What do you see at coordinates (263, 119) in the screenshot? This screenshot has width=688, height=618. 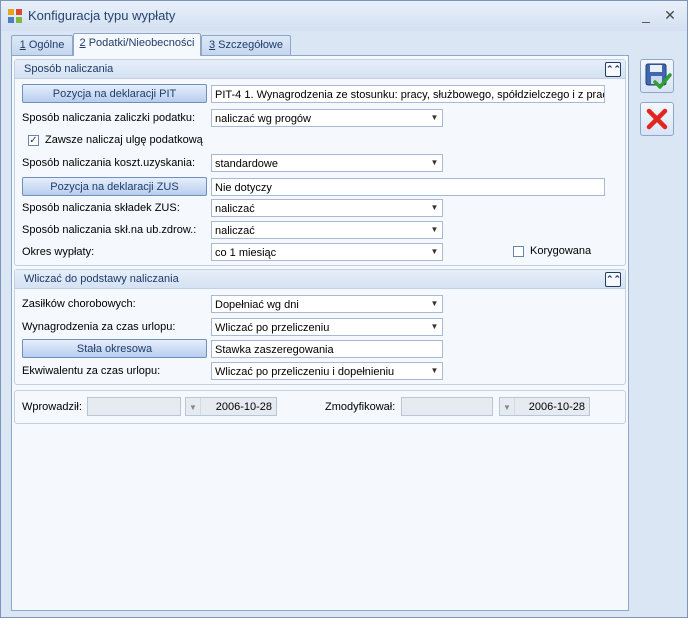 I see `tax-advance-value: naliczać wg progów` at bounding box center [263, 119].